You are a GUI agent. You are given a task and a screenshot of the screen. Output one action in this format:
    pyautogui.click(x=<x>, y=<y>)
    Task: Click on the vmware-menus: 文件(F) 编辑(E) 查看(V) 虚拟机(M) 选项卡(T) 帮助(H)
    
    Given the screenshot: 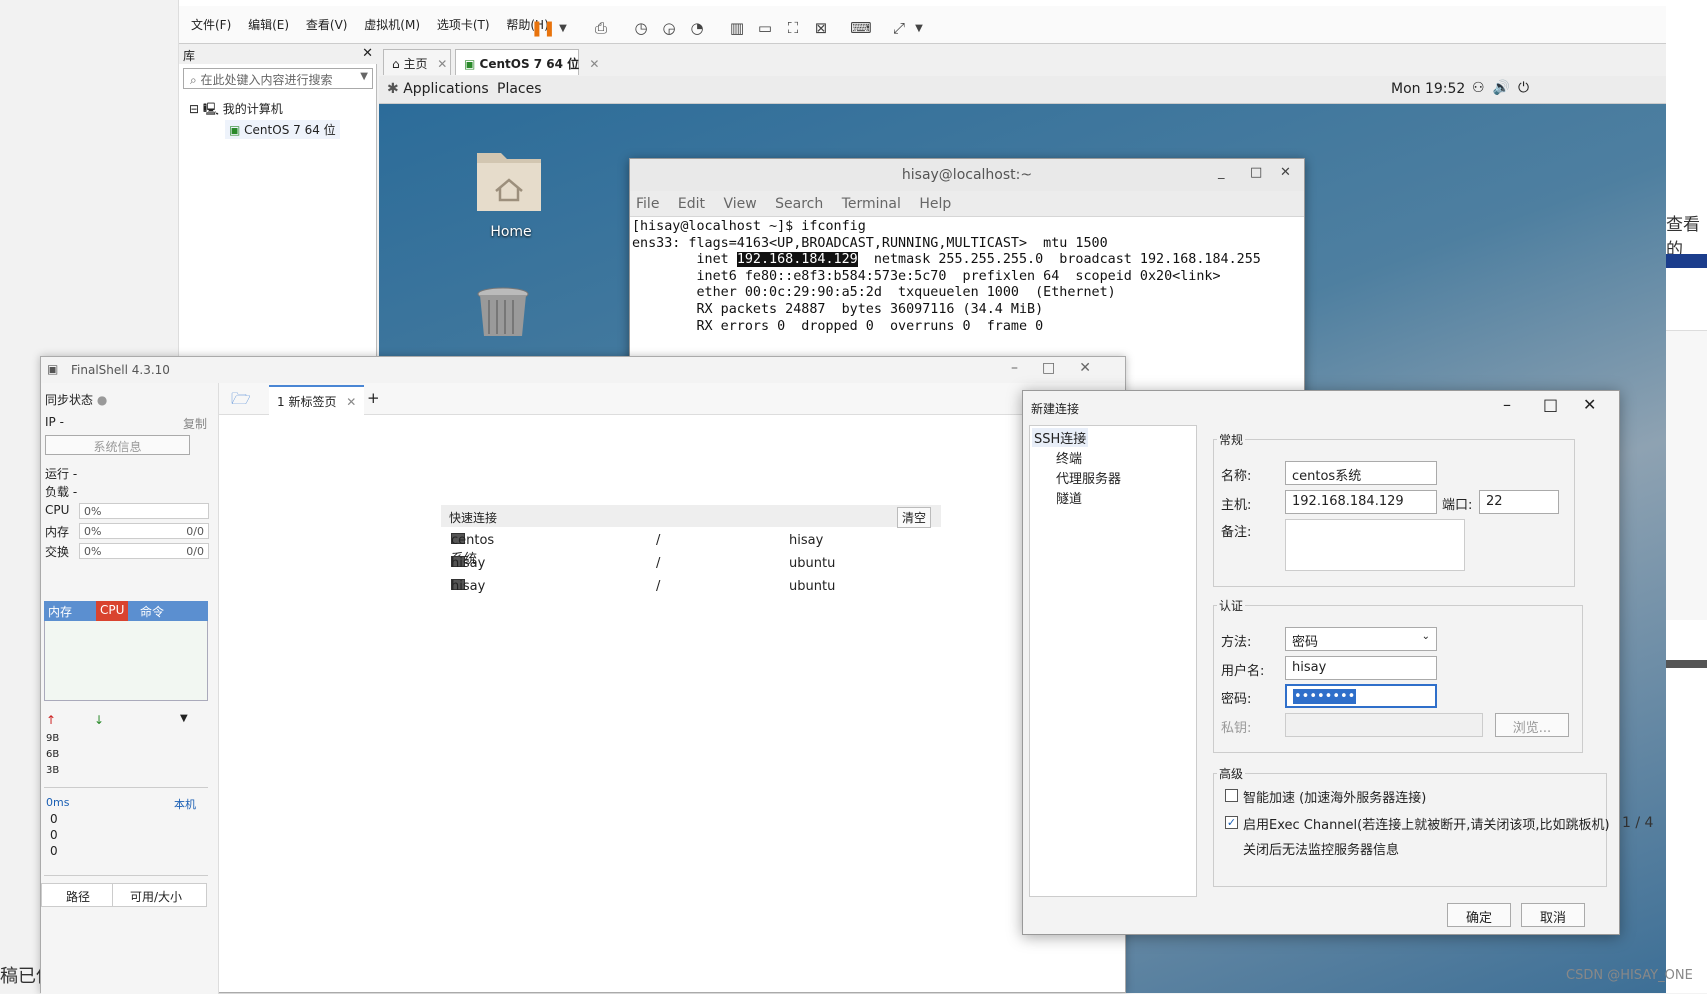 What is the action you would take?
    pyautogui.click(x=376, y=19)
    